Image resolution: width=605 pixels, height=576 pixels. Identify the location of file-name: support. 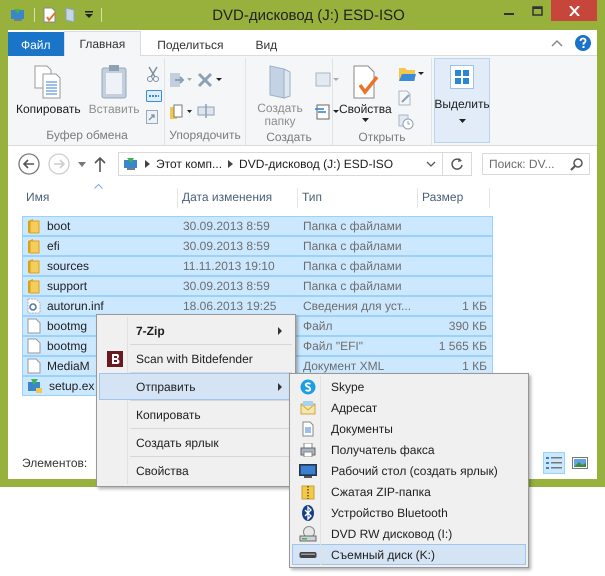
(67, 286).